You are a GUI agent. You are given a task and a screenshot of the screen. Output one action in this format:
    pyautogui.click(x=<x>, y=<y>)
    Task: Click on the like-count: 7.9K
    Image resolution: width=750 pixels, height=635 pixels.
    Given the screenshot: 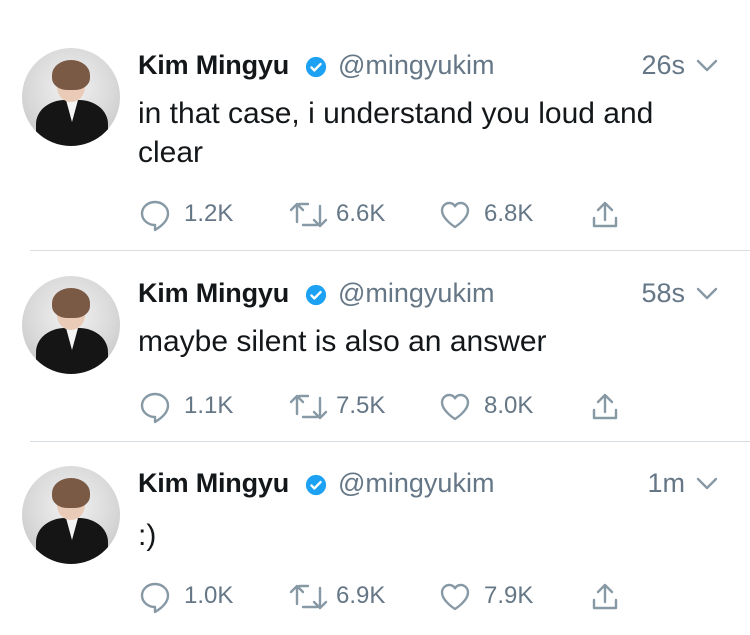 What is the action you would take?
    pyautogui.click(x=509, y=595)
    